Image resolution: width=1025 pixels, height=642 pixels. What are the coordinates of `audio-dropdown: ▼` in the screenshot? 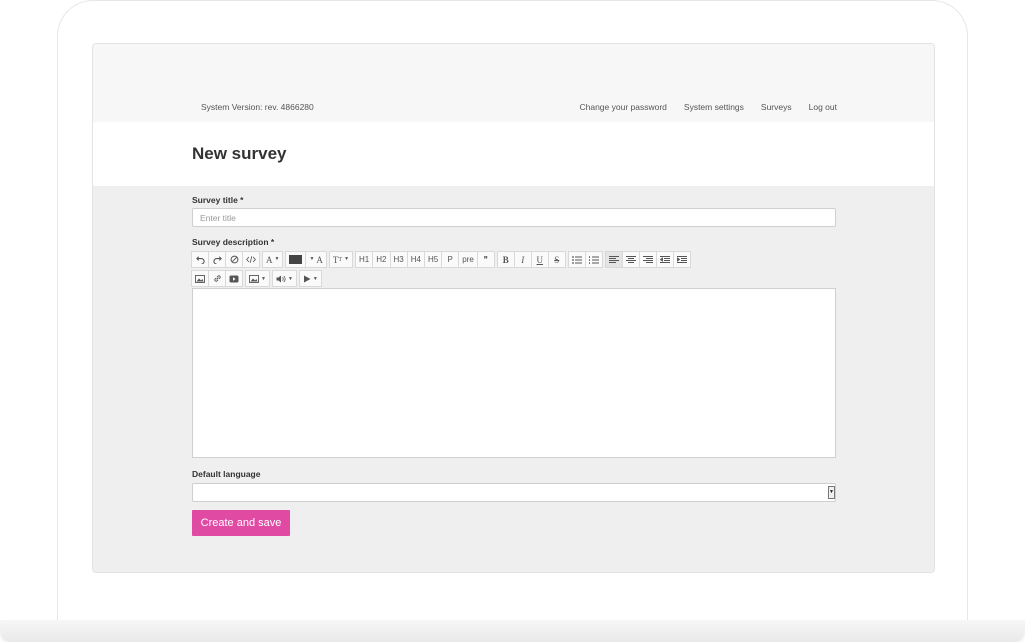 It's located at (284, 278).